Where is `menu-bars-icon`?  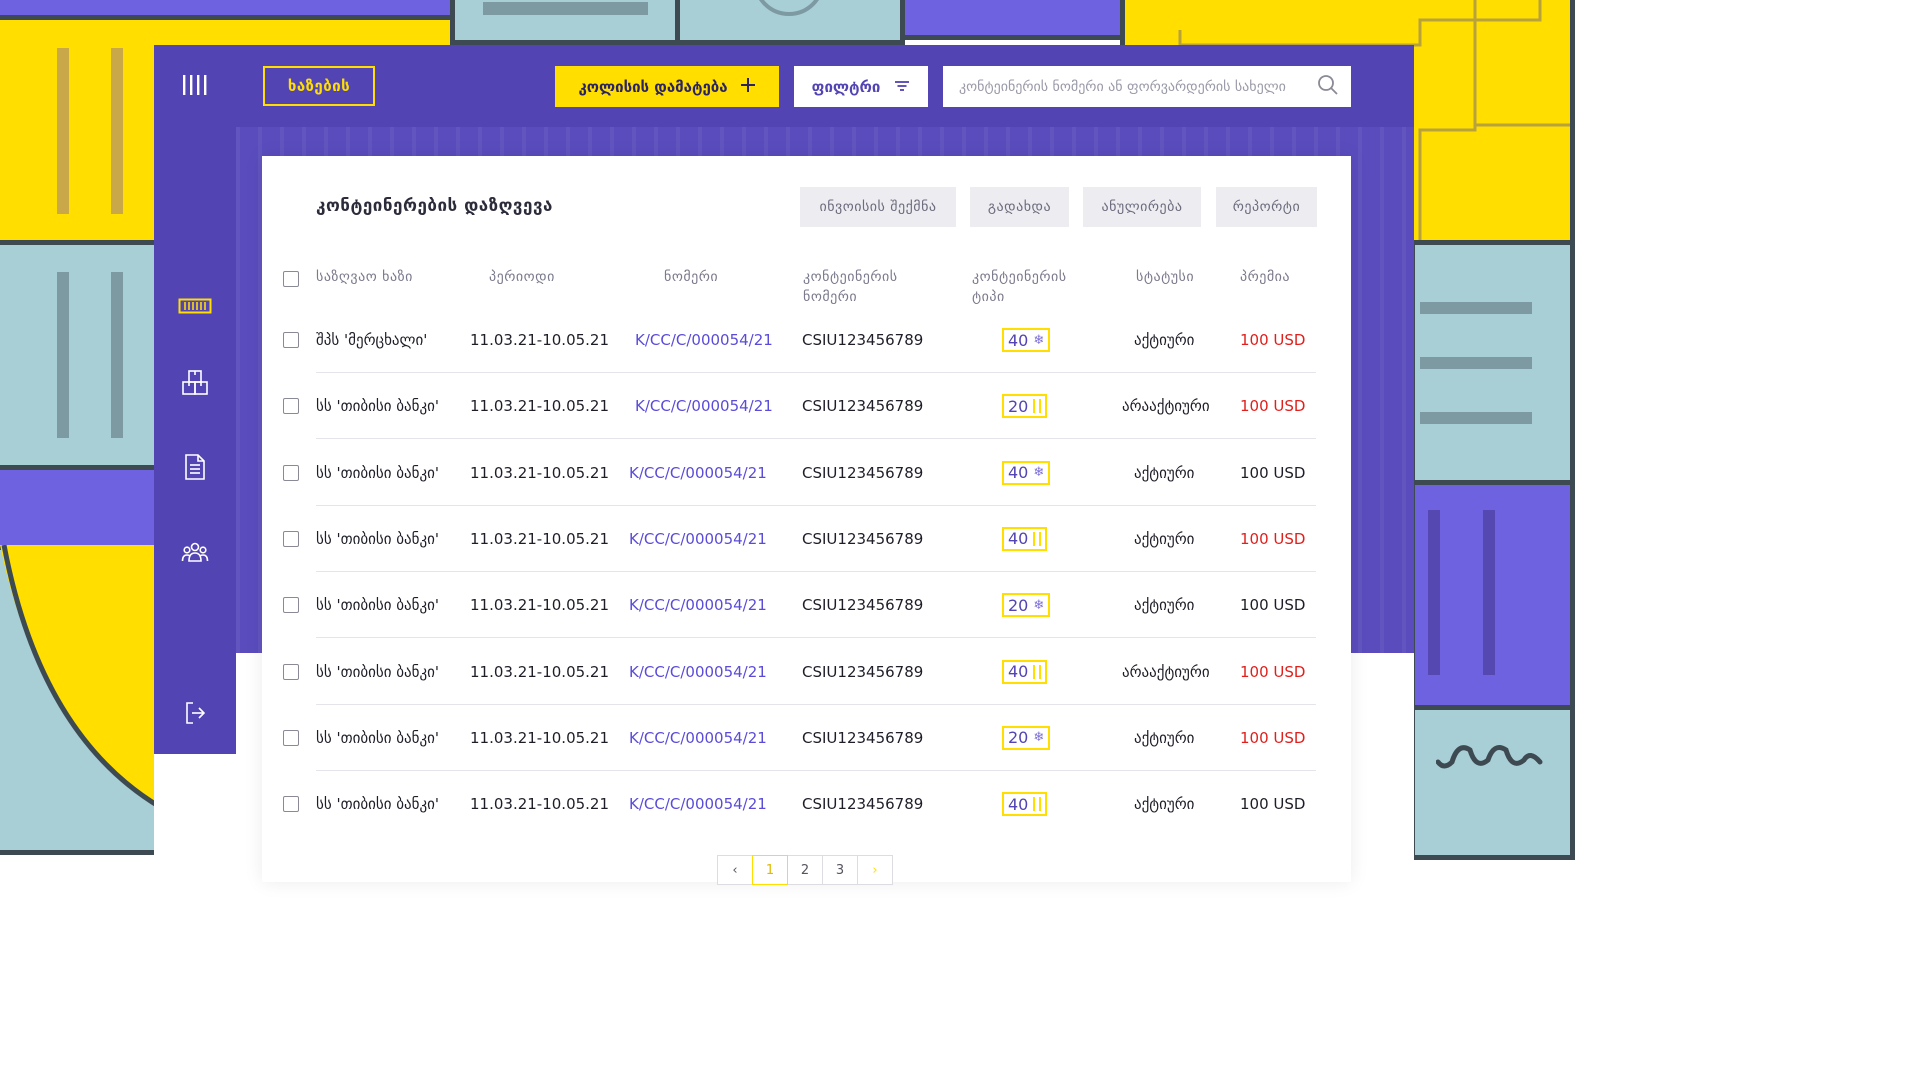
menu-bars-icon is located at coordinates (195, 85).